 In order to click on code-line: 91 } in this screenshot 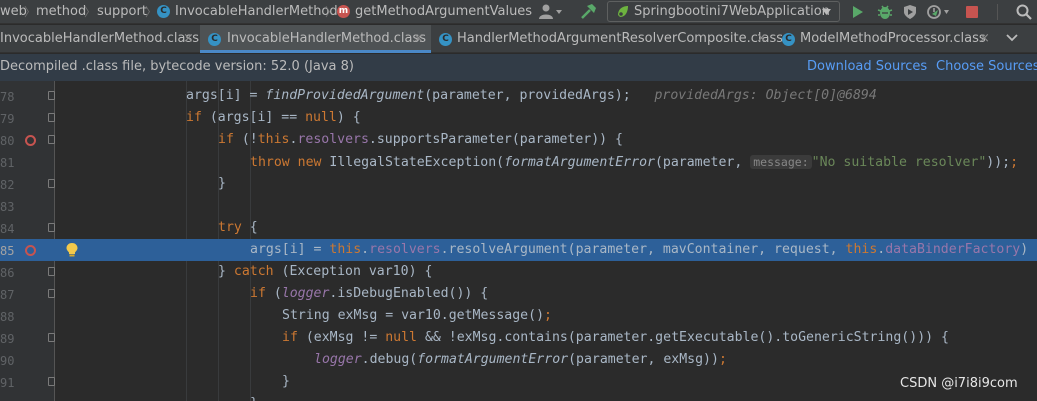, I will do `click(518, 382)`.